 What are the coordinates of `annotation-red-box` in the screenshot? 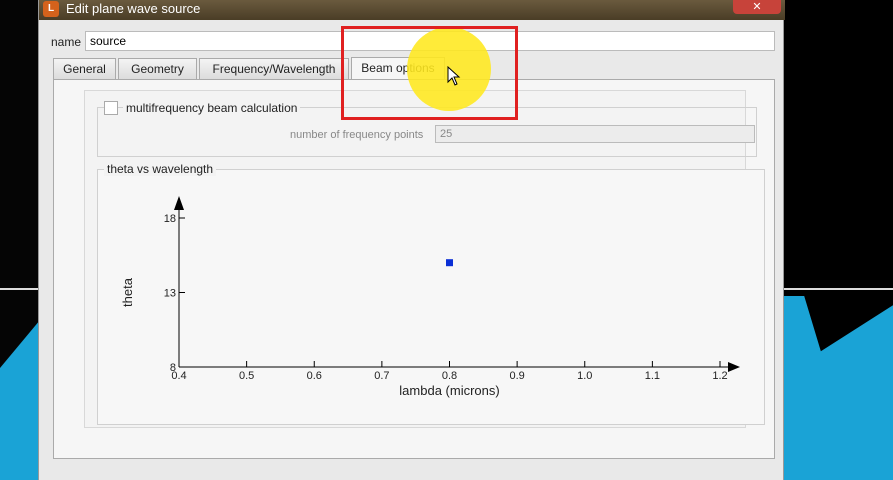 It's located at (429, 73).